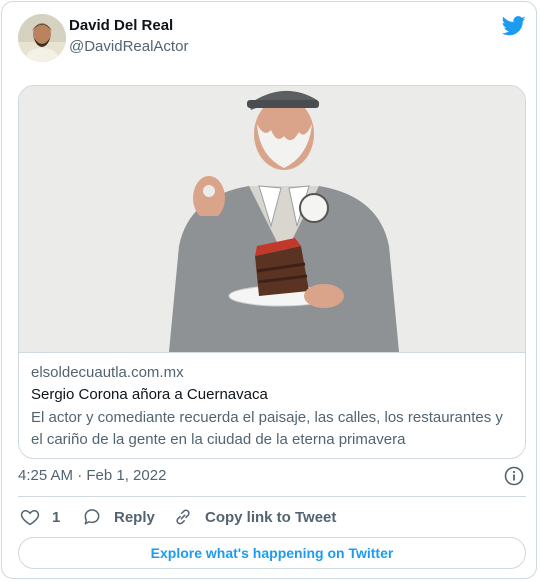 The width and height of the screenshot is (540, 582). What do you see at coordinates (42, 38) in the screenshot?
I see `avatar` at bounding box center [42, 38].